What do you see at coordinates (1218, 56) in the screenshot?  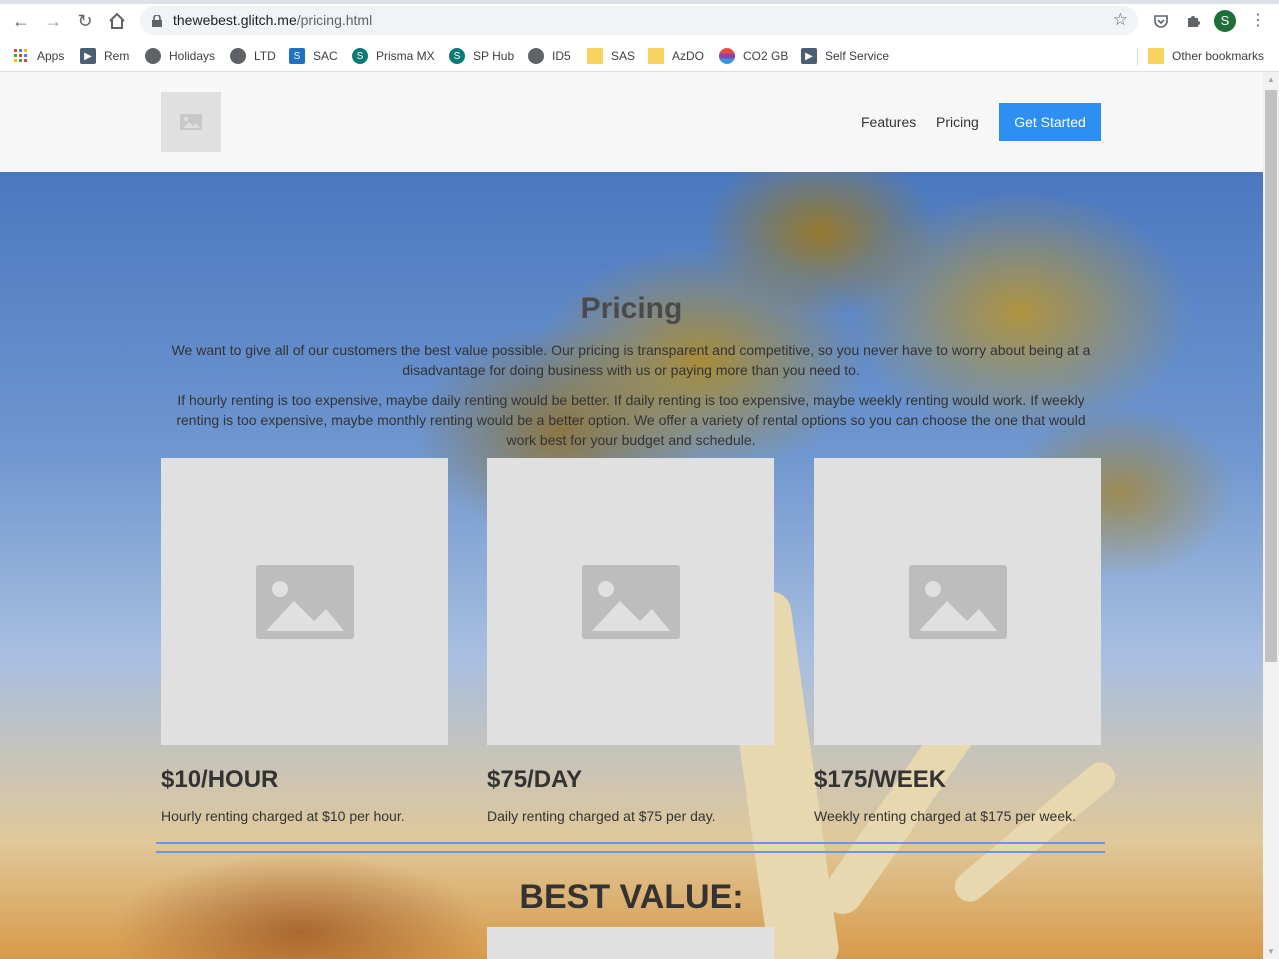 I see `other-bookmarks-label: Other bookmarks` at bounding box center [1218, 56].